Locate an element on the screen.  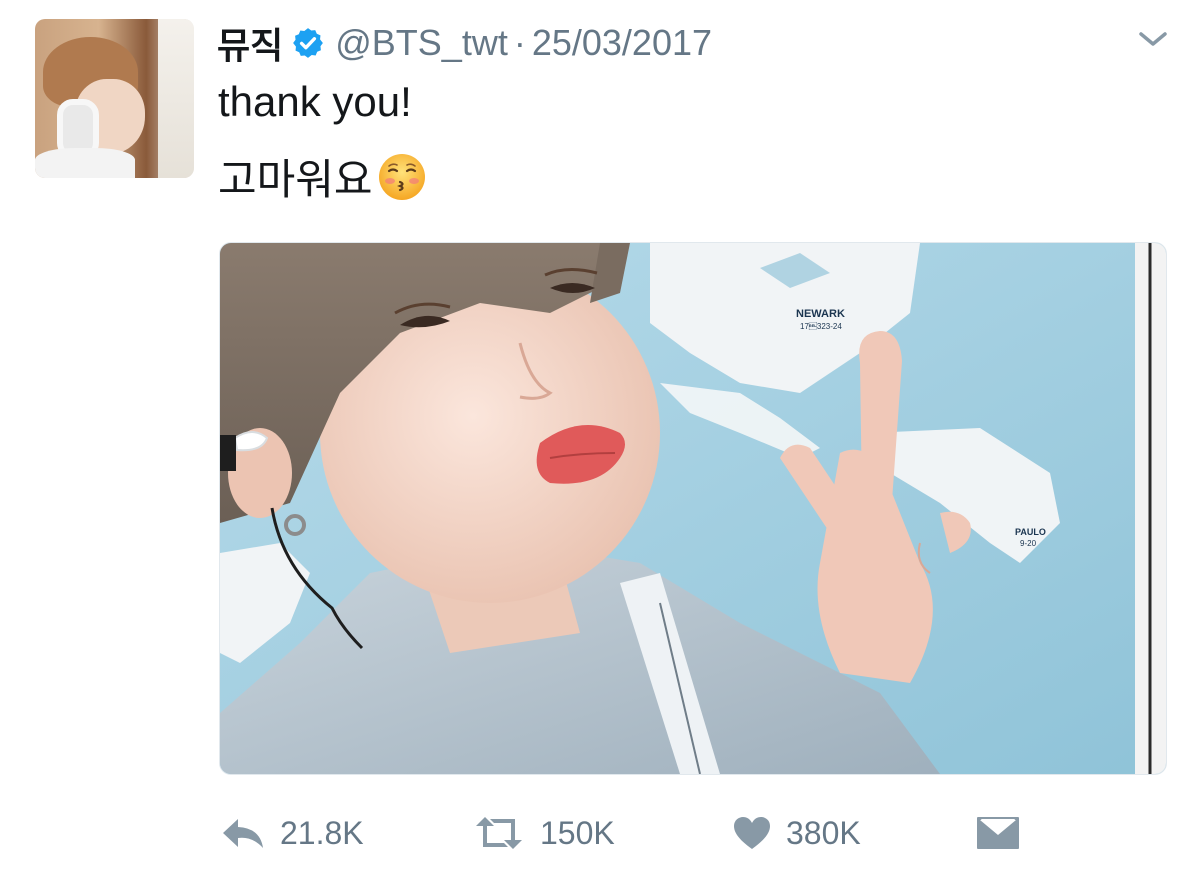
profile-avatar is located at coordinates (114, 98).